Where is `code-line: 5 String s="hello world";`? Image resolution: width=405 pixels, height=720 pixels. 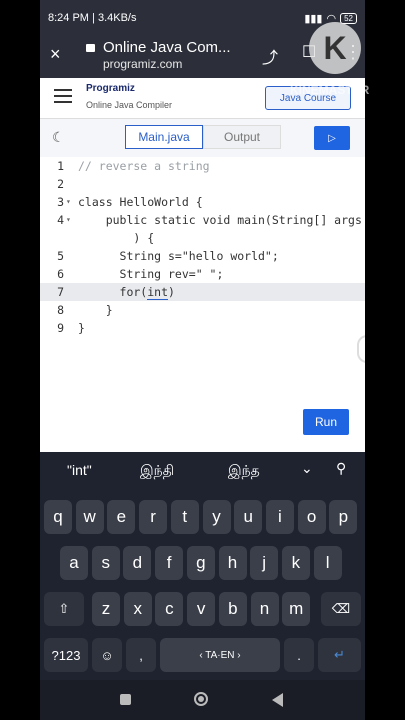 code-line: 5 String s="hello world"; is located at coordinates (202, 256).